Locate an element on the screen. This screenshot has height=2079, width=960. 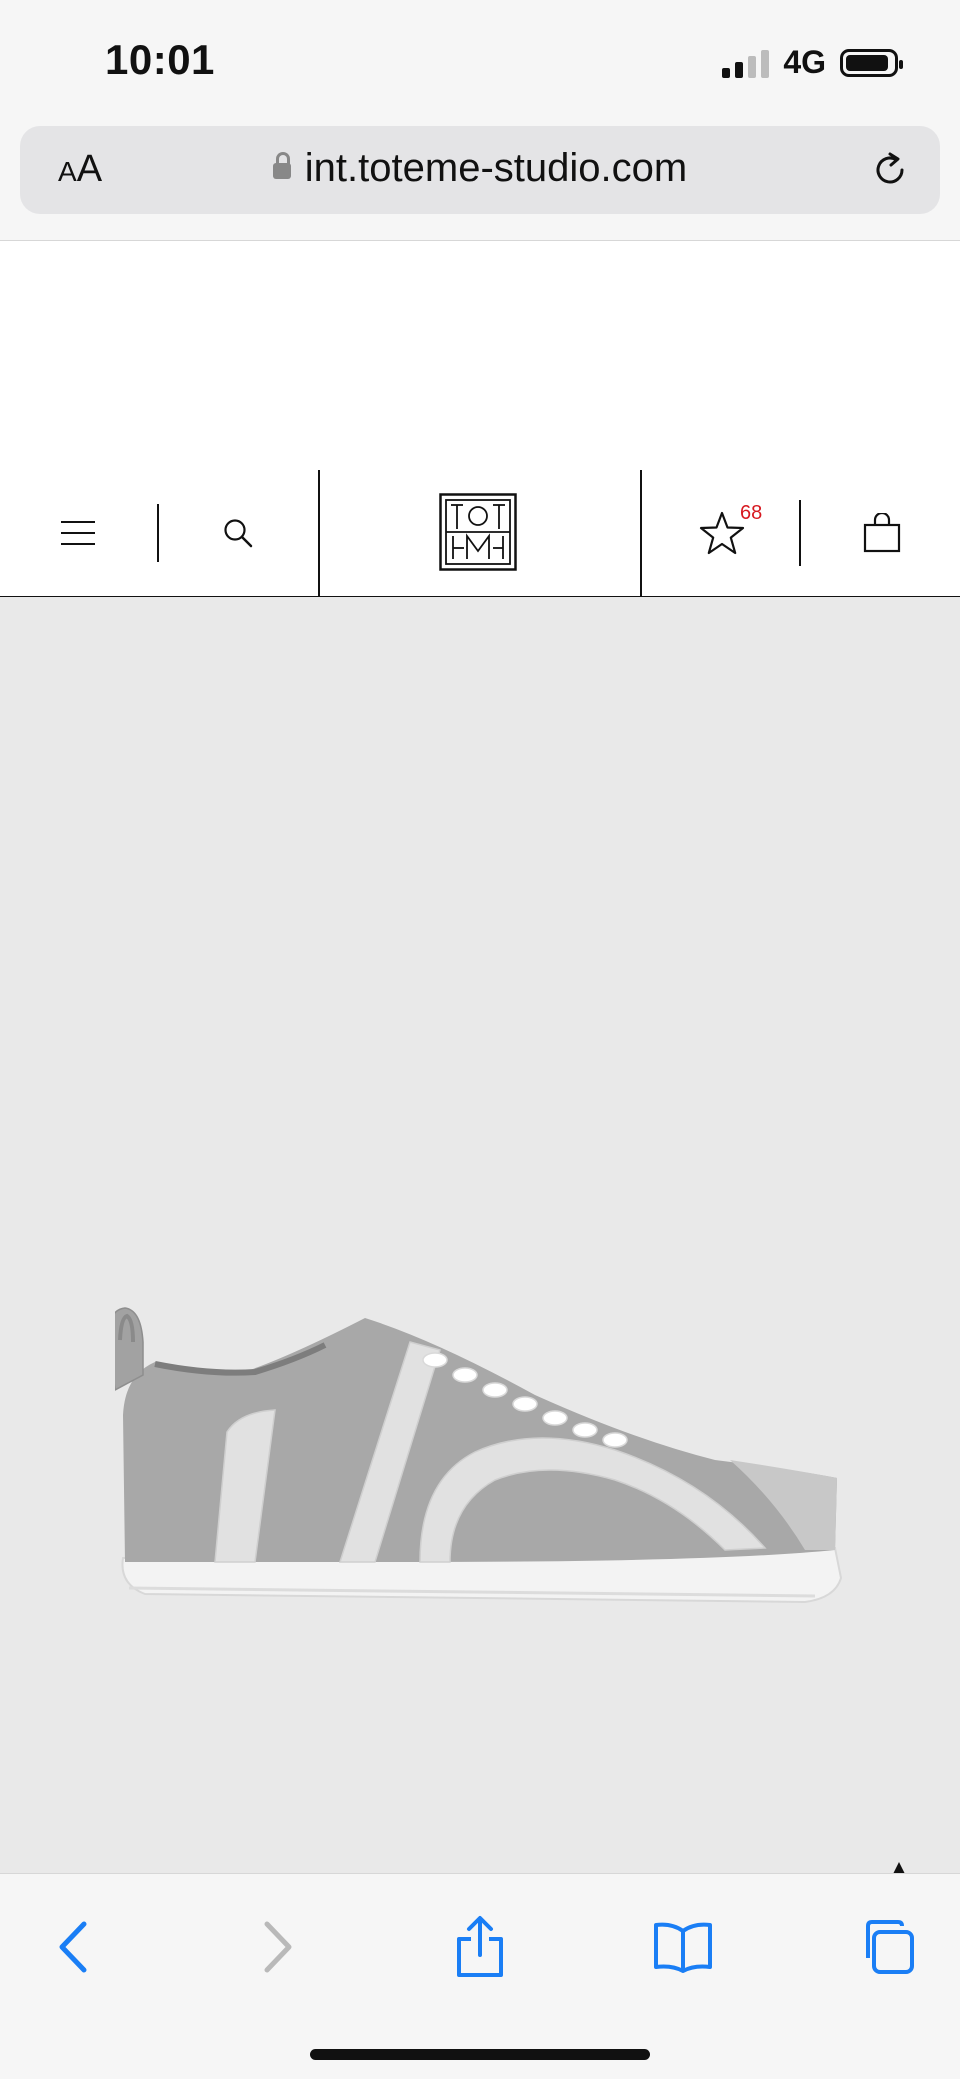
shopping-bag-icon is located at coordinates (882, 533).